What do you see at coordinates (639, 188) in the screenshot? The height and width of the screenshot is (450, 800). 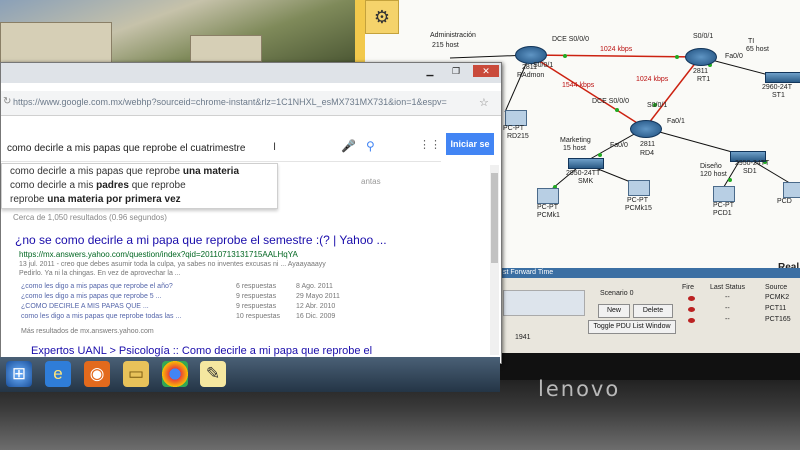 I see `pc-pcmk15` at bounding box center [639, 188].